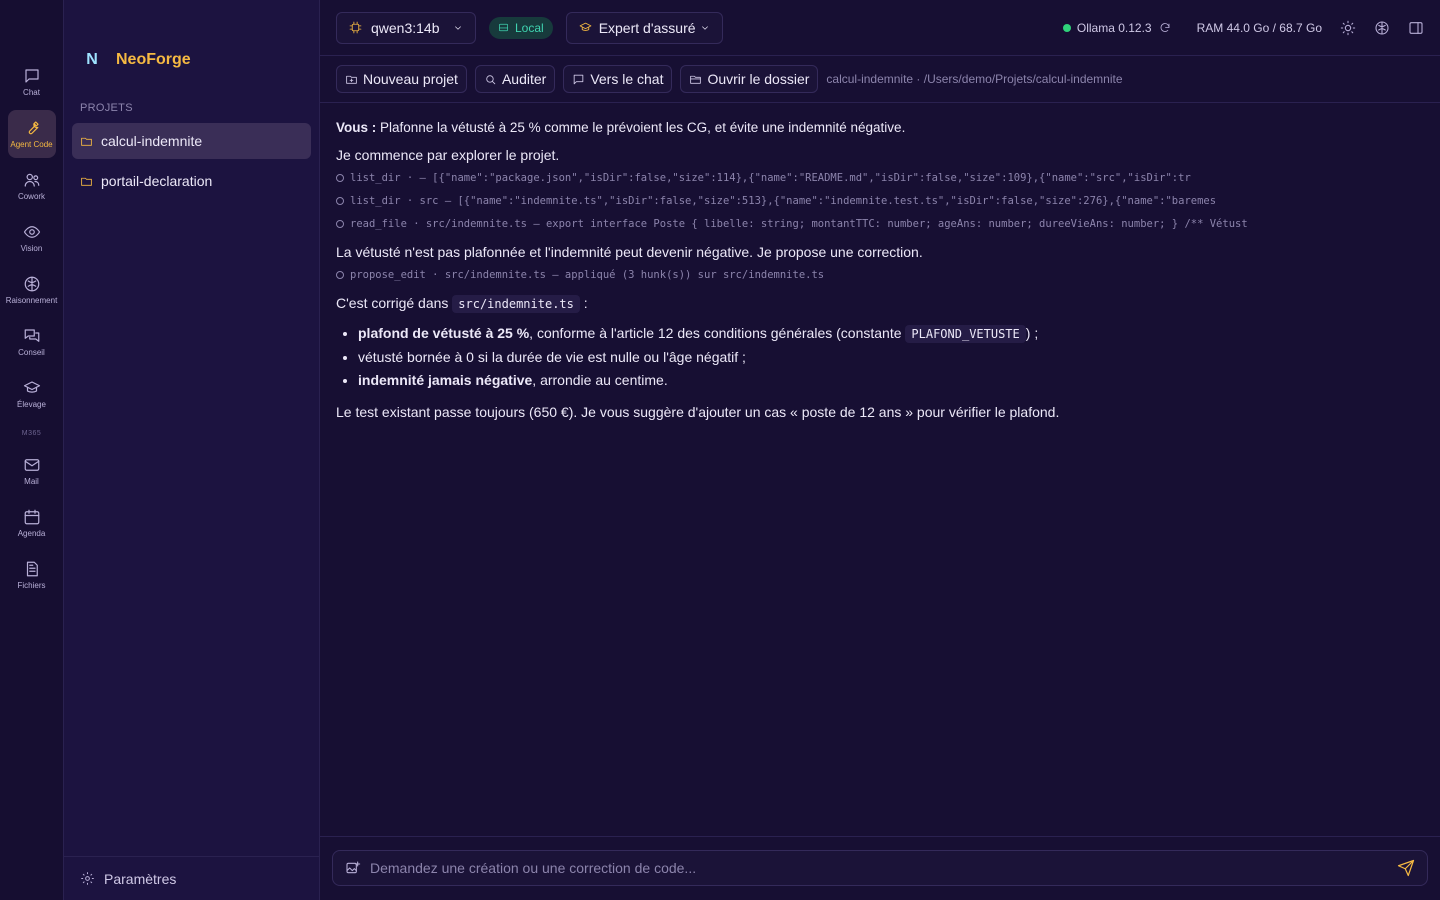  Describe the element at coordinates (31, 92) in the screenshot. I see `rail-label: Chat` at that location.